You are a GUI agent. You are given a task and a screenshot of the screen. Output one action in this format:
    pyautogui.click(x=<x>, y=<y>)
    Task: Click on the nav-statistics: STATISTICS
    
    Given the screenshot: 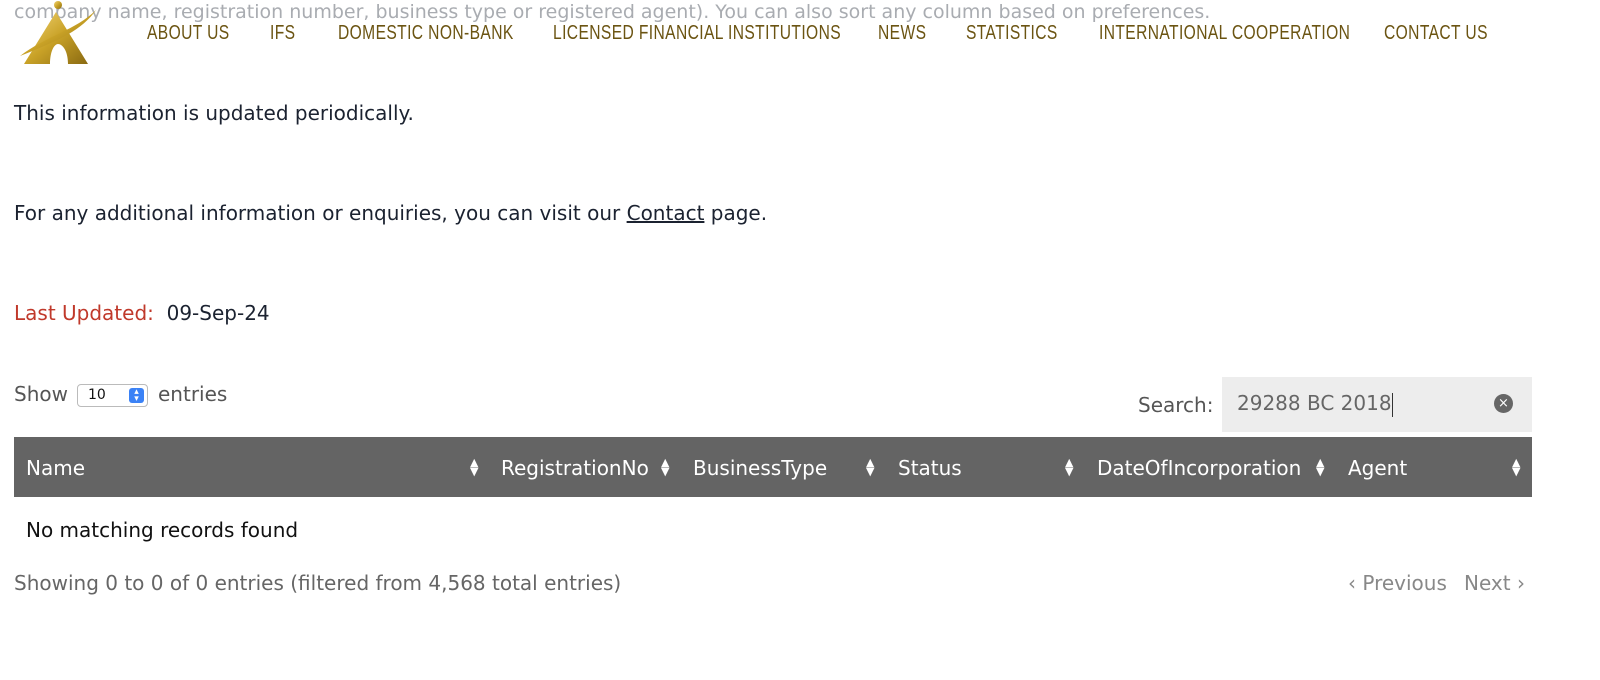 What is the action you would take?
    pyautogui.click(x=1012, y=33)
    